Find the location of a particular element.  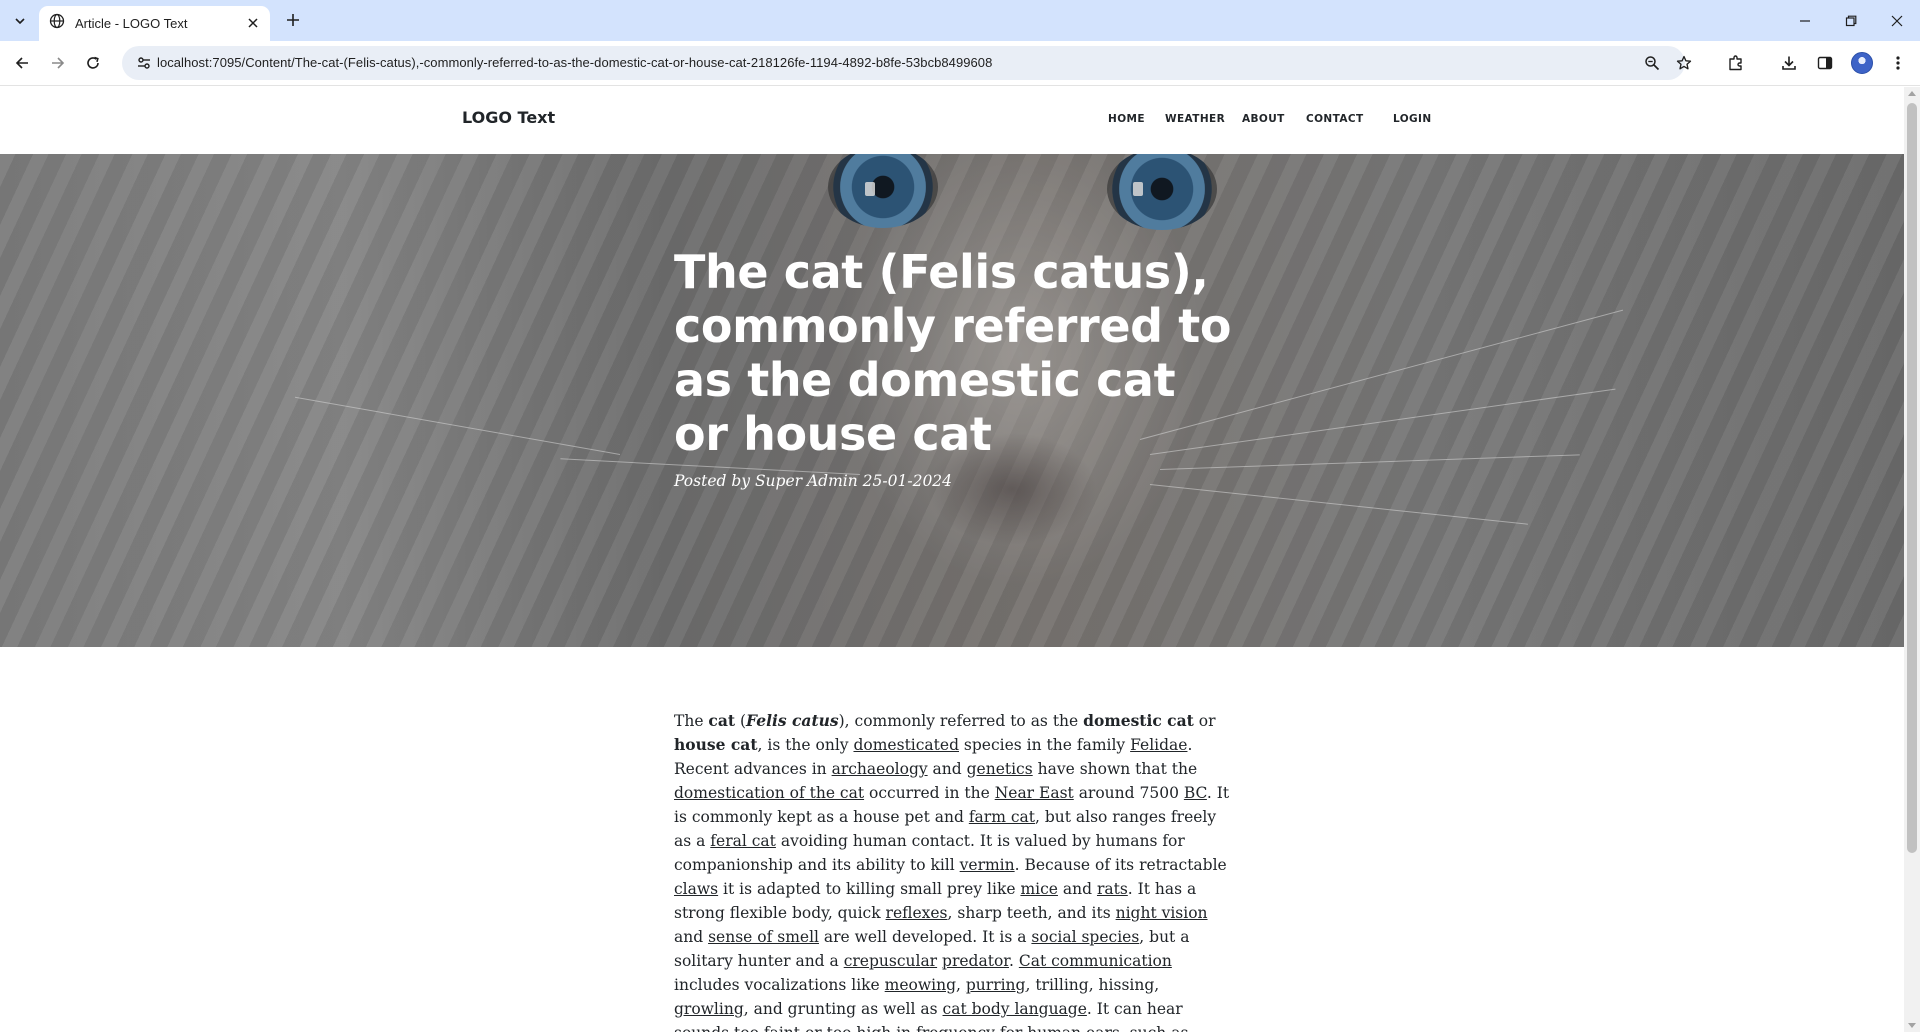

tab-search-icon is located at coordinates (20, 21).